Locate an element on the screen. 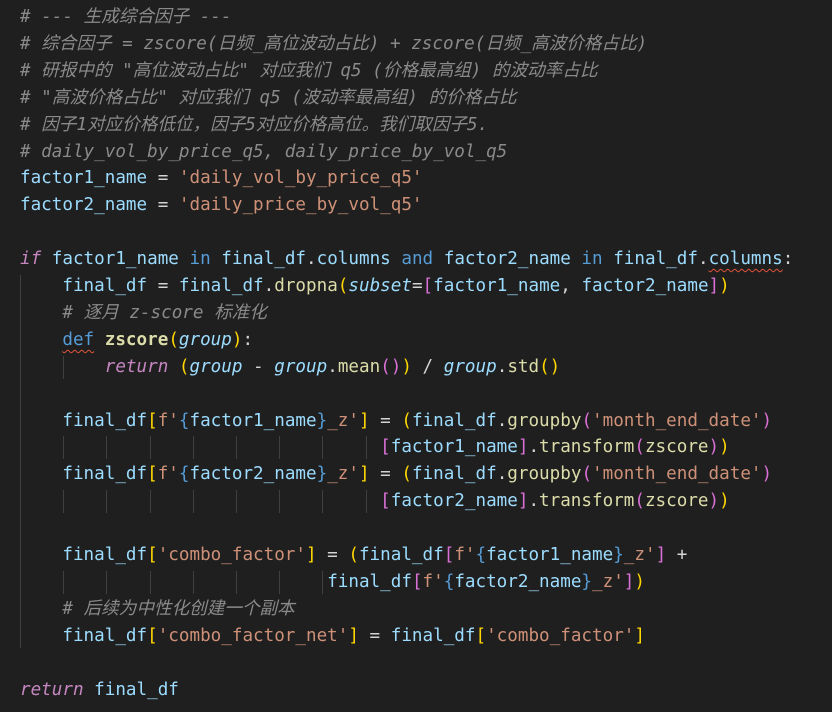  code-token: def is located at coordinates (78, 339).